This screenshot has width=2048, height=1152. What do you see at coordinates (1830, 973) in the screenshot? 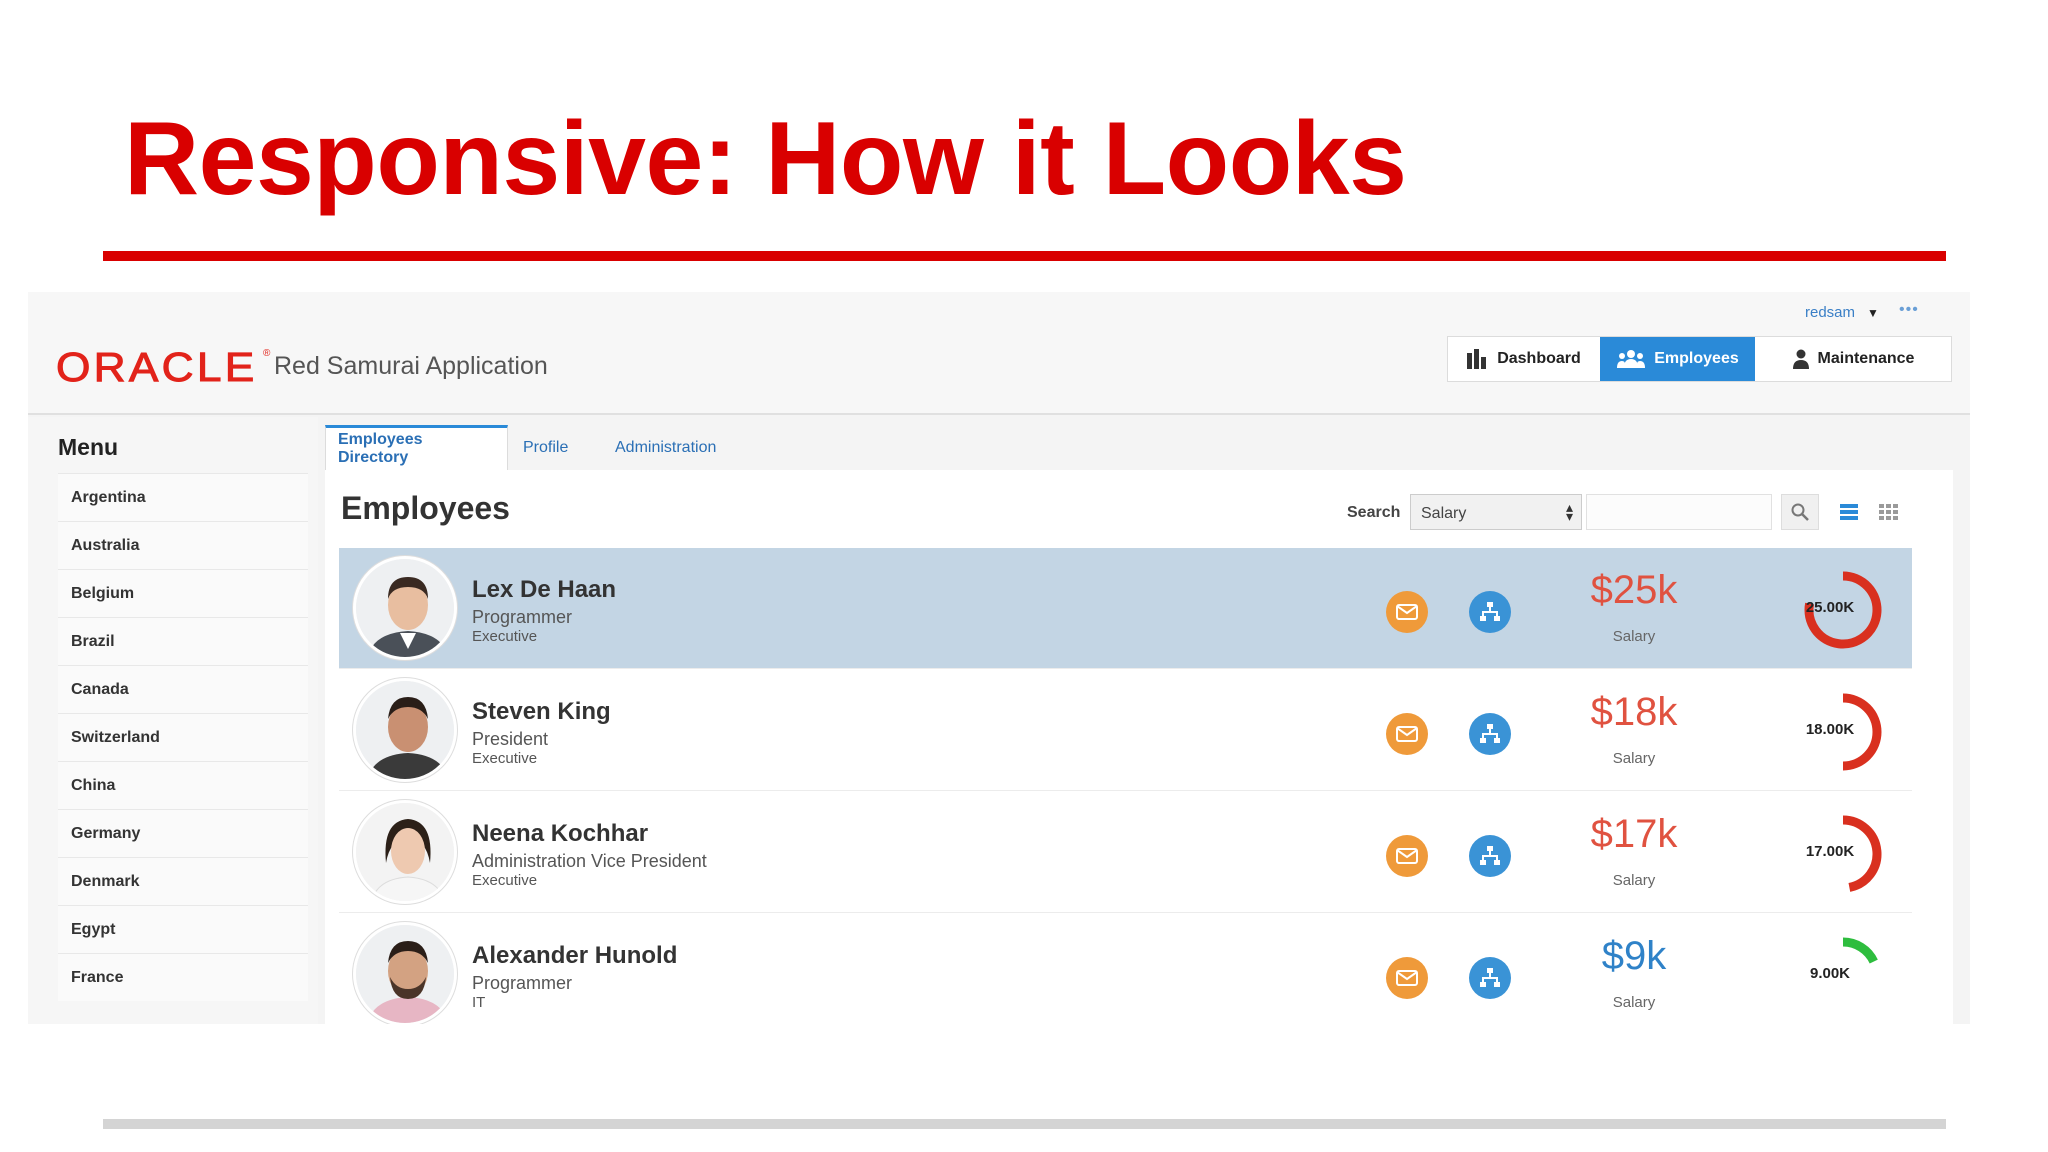
I see `gauge-label: 9.00K` at bounding box center [1830, 973].